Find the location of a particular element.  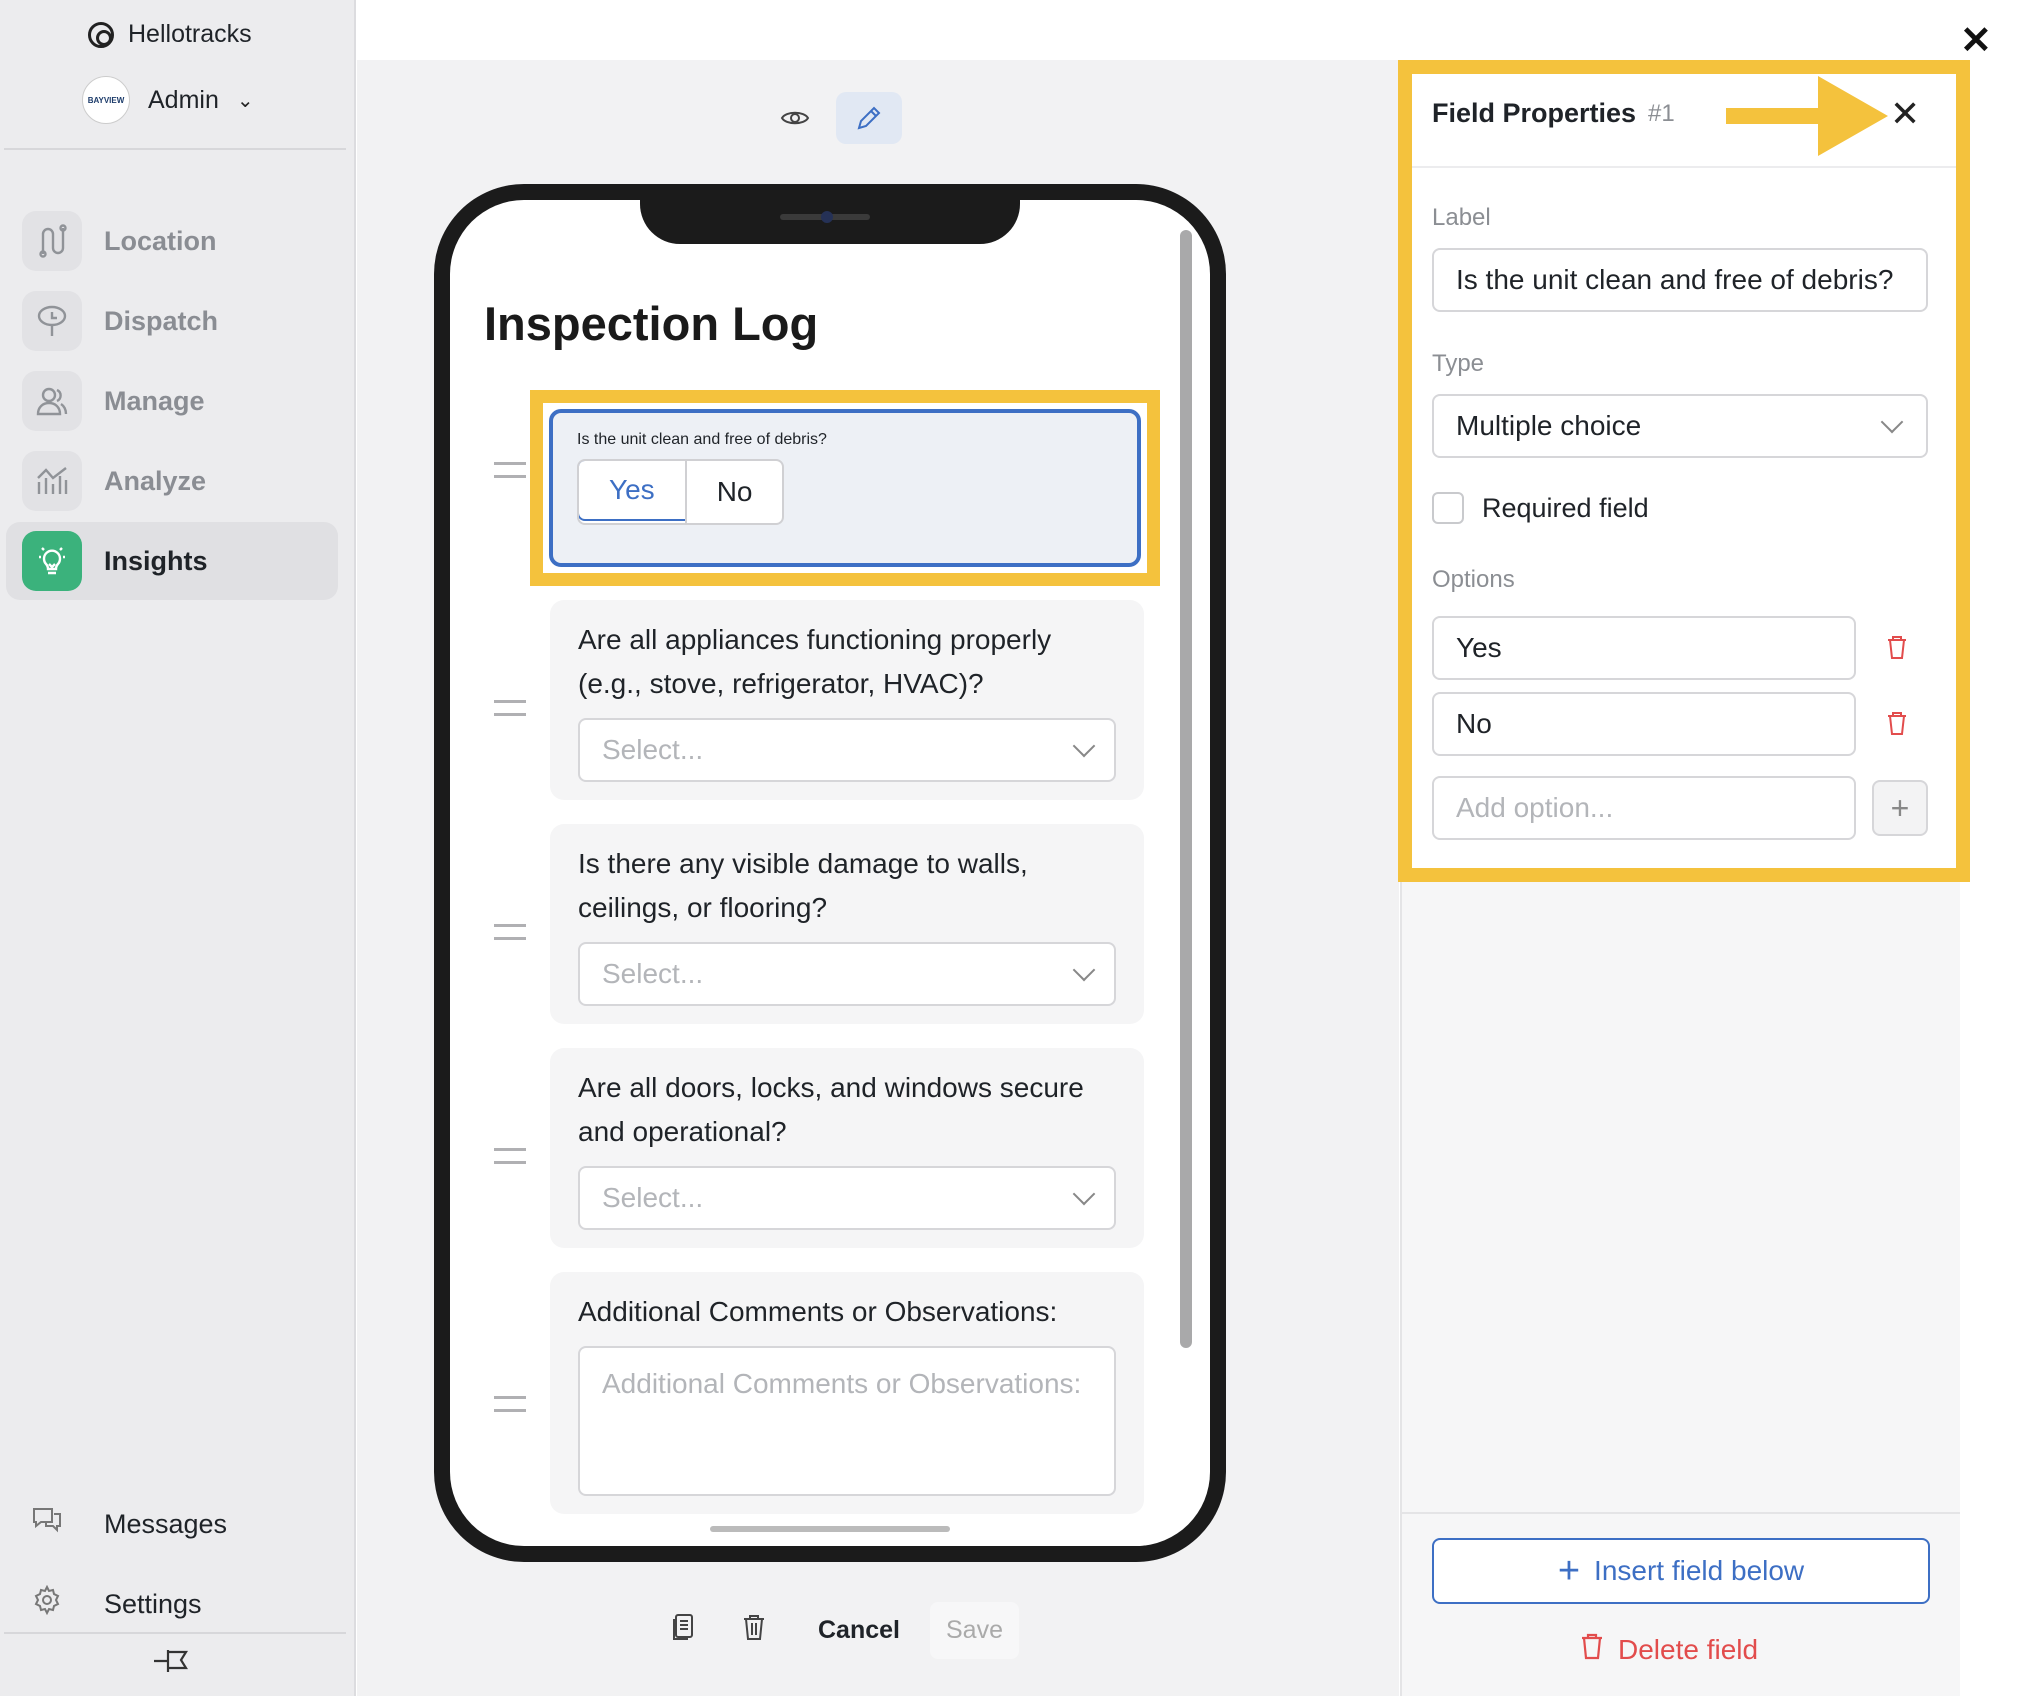

duplicate-icon is located at coordinates (684, 1630).